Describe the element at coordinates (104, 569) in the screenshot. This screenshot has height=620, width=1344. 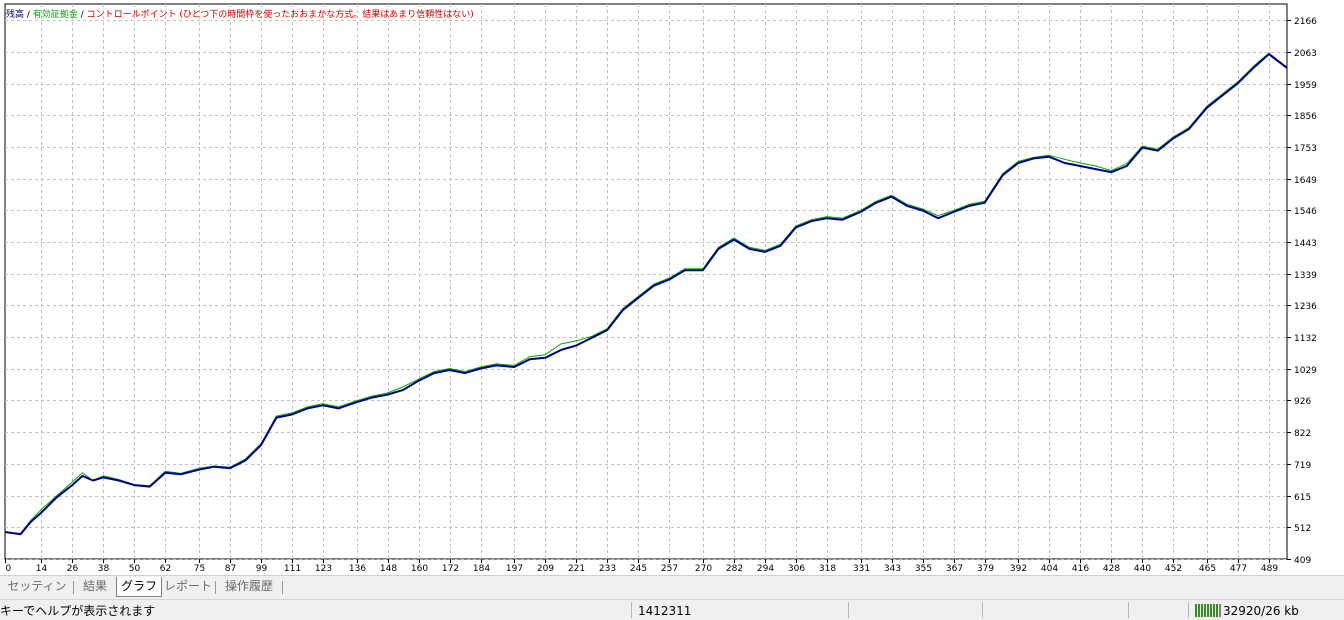
I see `x-tick-label: 38` at that location.